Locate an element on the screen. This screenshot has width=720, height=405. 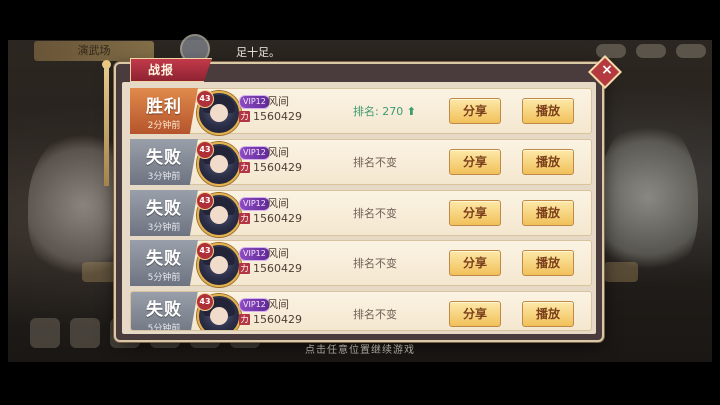
scroll-pole-icon is located at coordinates (106, 126).